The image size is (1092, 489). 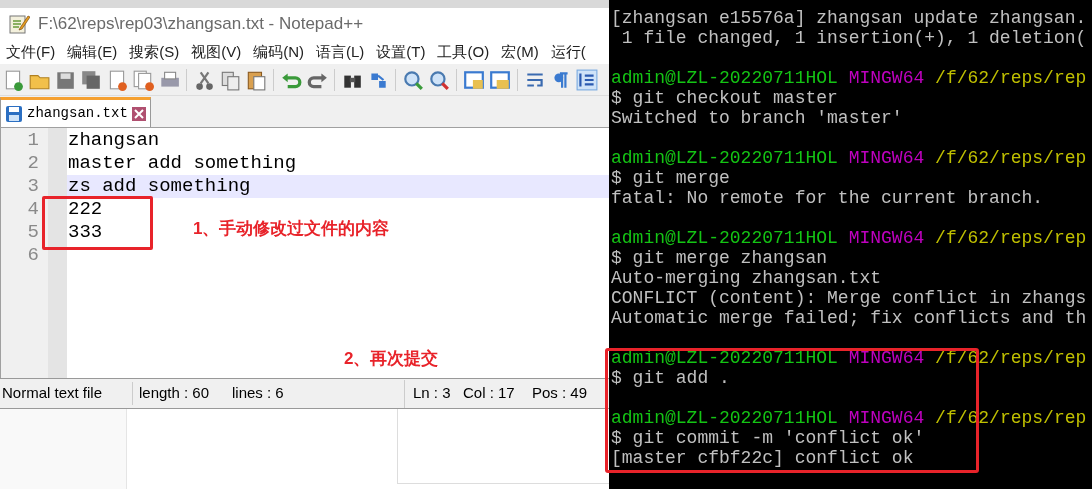 What do you see at coordinates (216, 52) in the screenshot?
I see `menu-item: 视图(V)` at bounding box center [216, 52].